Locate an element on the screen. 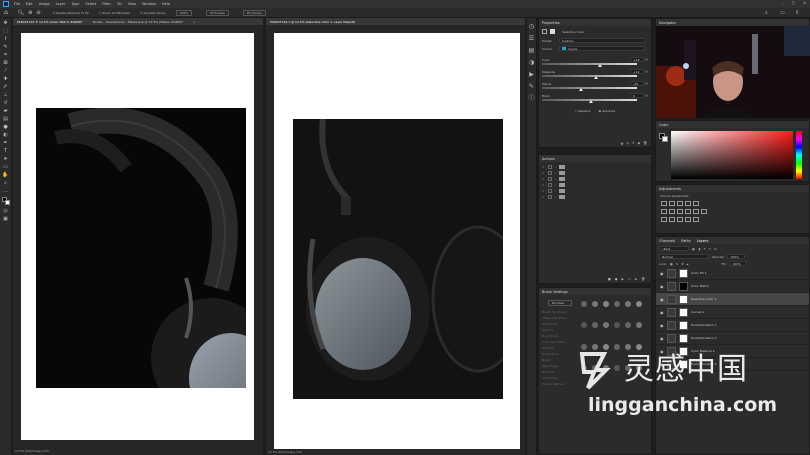 The height and width of the screenshot is (455, 810). layer-row: ◉ Selective Color 1 is located at coordinates (732, 299).